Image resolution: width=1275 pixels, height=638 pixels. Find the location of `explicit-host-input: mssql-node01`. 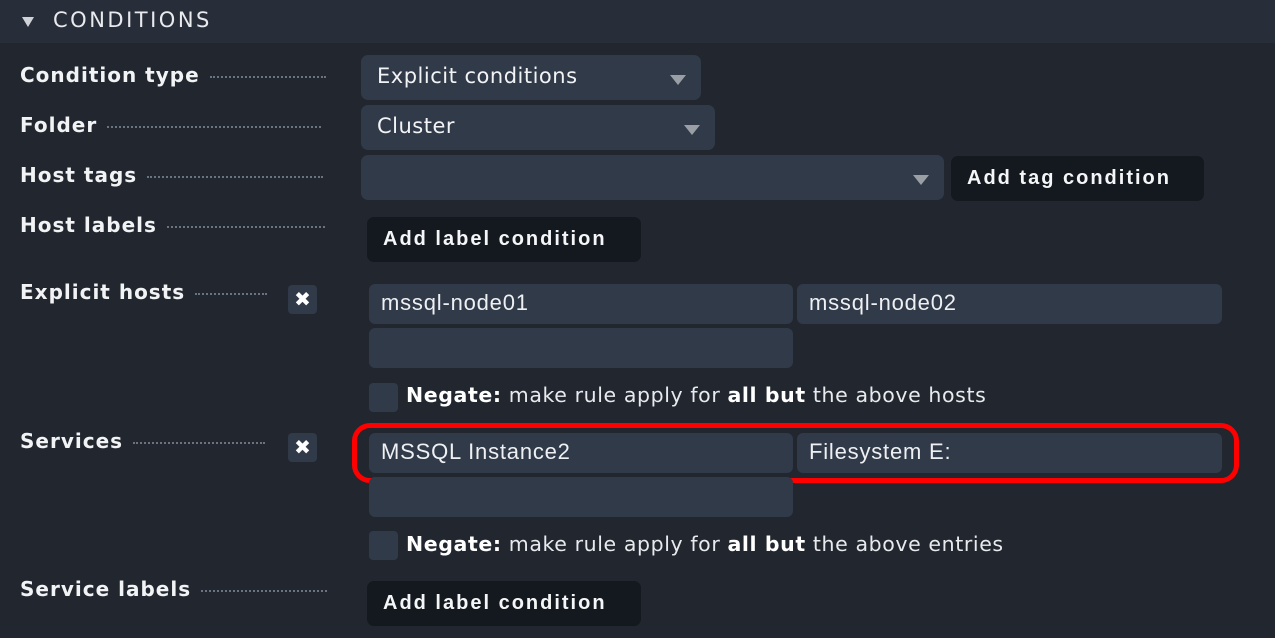

explicit-host-input: mssql-node01 is located at coordinates (581, 304).